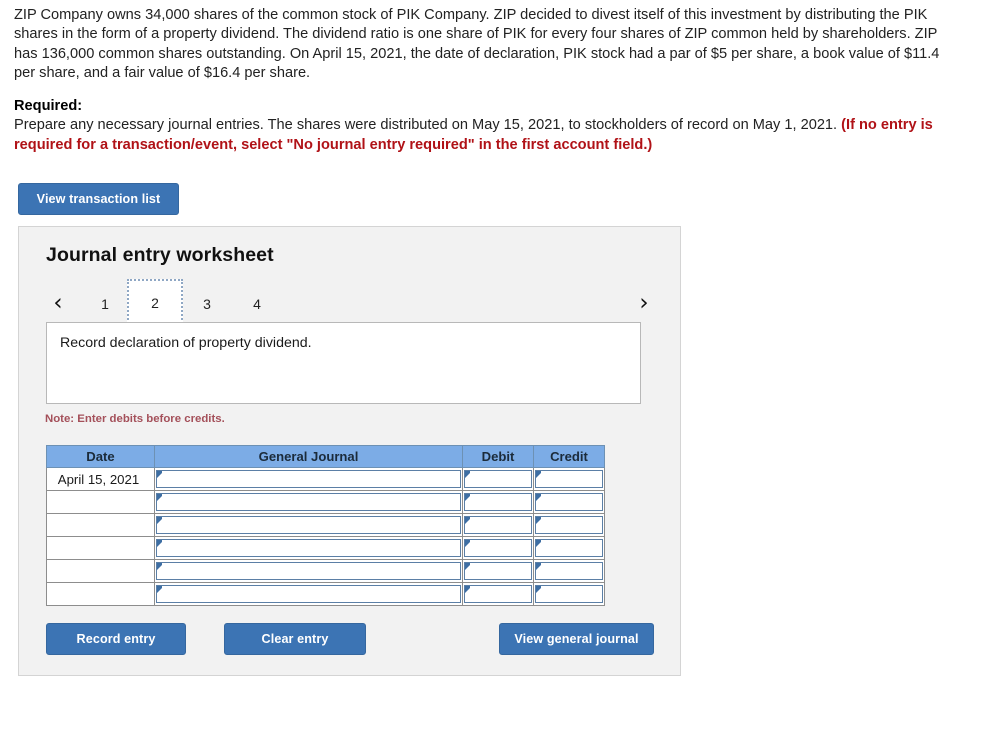  What do you see at coordinates (100, 456) in the screenshot?
I see `column-header-date: Date` at bounding box center [100, 456].